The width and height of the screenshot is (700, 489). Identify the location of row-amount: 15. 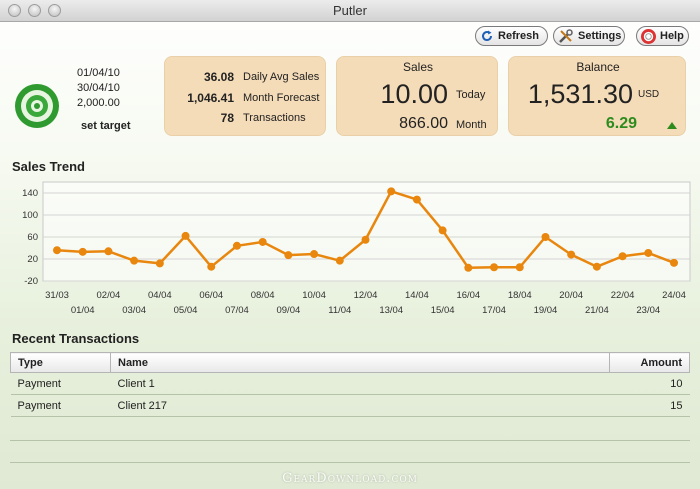
(649, 405).